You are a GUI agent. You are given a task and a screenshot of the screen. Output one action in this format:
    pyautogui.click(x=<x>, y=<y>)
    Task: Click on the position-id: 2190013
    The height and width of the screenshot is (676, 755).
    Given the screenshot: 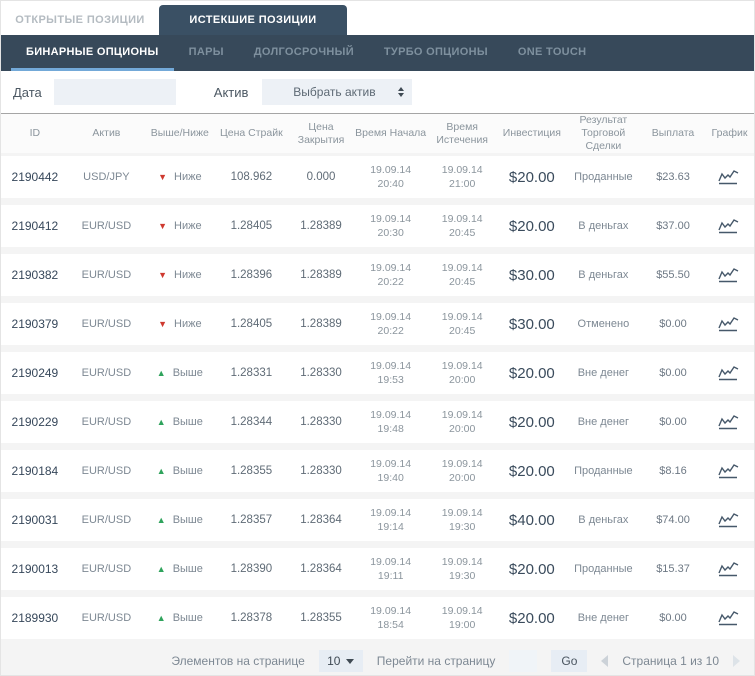 What is the action you would take?
    pyautogui.click(x=35, y=568)
    